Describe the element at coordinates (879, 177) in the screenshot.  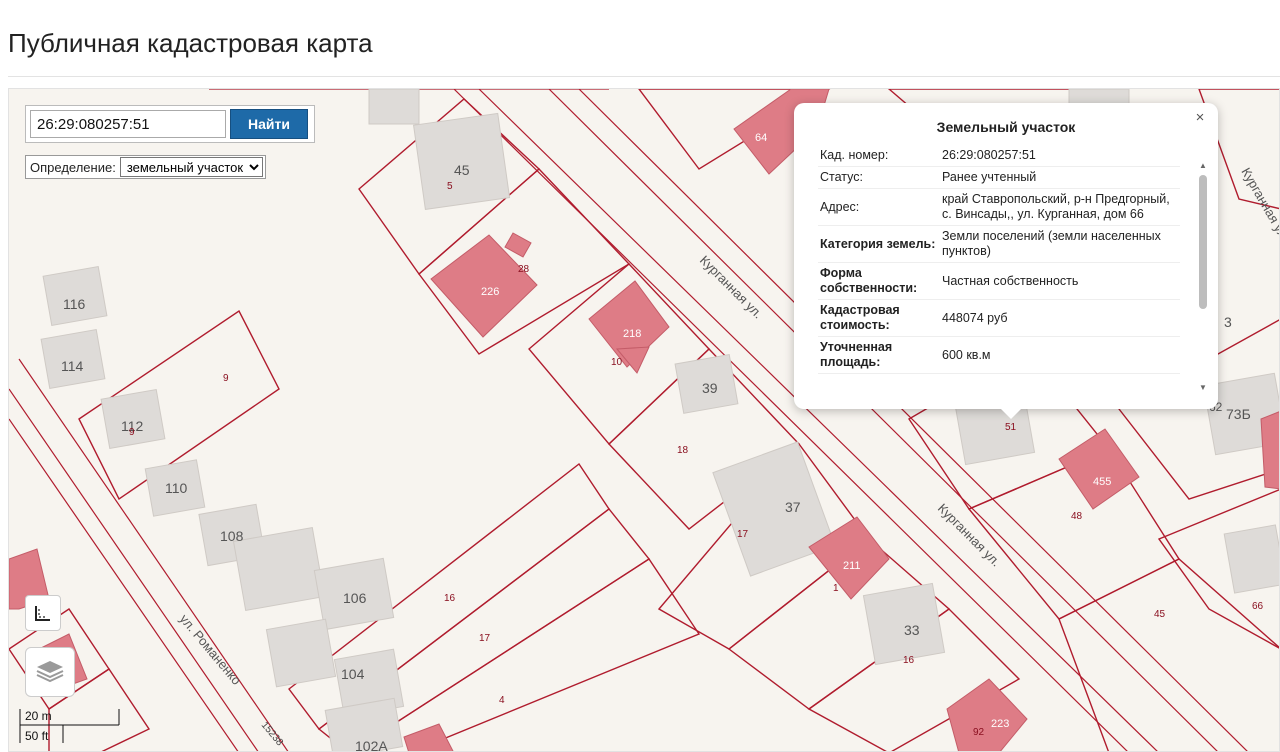
I see `info-key: Статус:` at that location.